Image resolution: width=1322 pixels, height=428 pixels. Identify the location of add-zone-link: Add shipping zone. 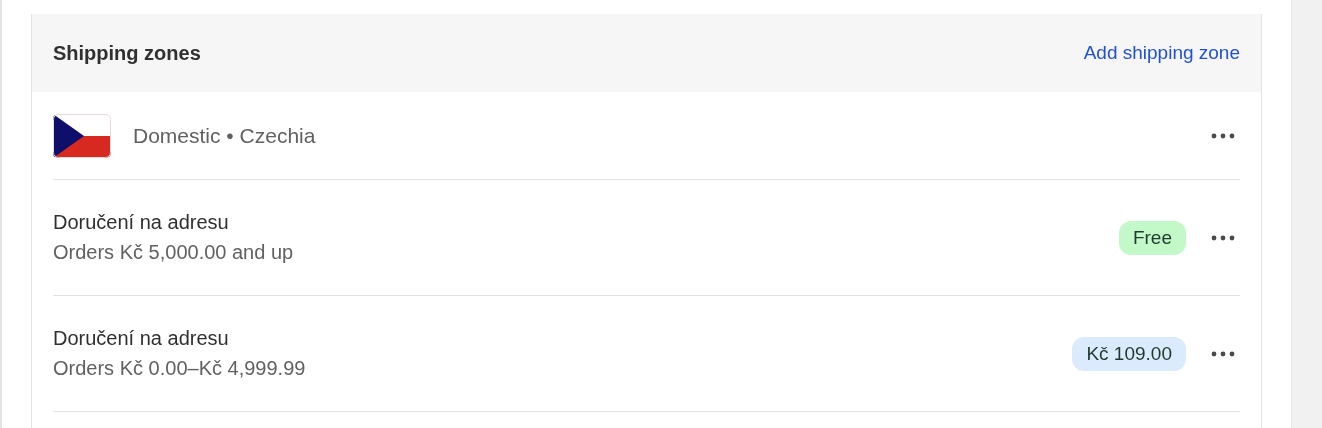
(1161, 53).